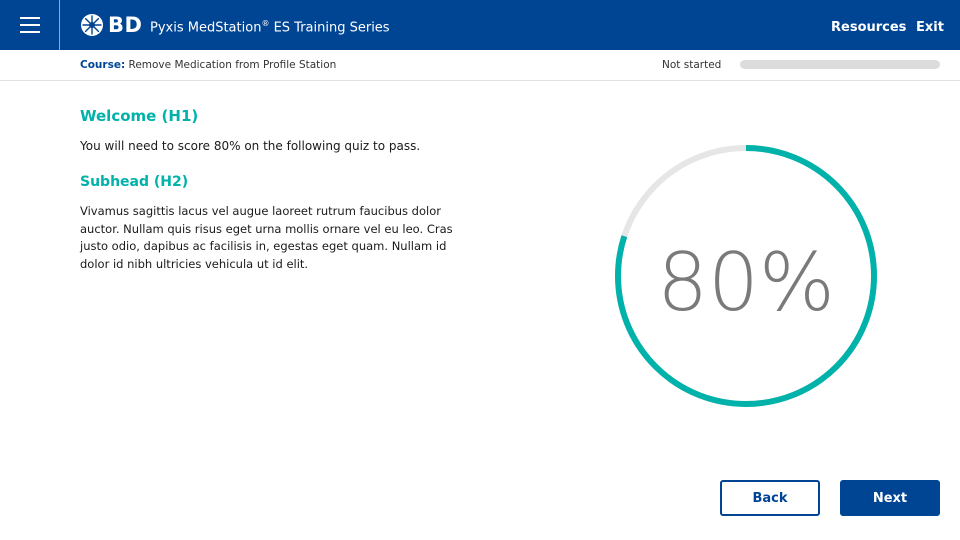 Image resolution: width=960 pixels, height=540 pixels. What do you see at coordinates (206, 28) in the screenshot?
I see `app-title-main: Pyxis MedStation` at bounding box center [206, 28].